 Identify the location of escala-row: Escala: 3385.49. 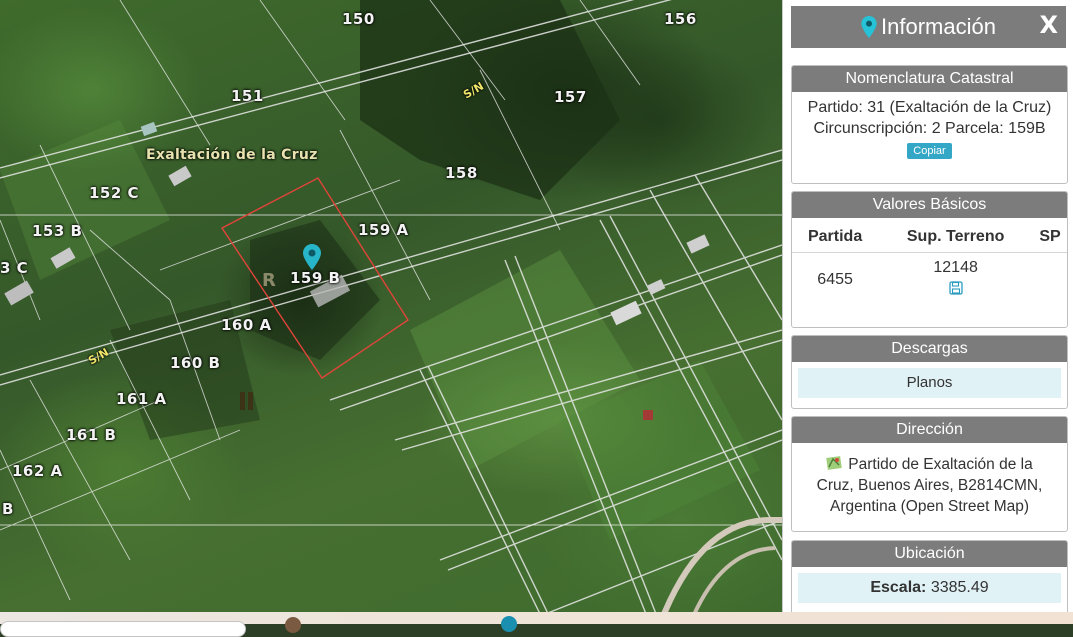
(929, 588).